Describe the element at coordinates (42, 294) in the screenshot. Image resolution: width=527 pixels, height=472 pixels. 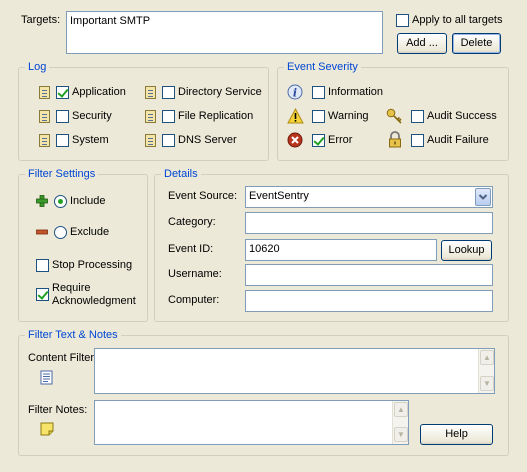
I see `require-acknowledgment-checkbox` at that location.